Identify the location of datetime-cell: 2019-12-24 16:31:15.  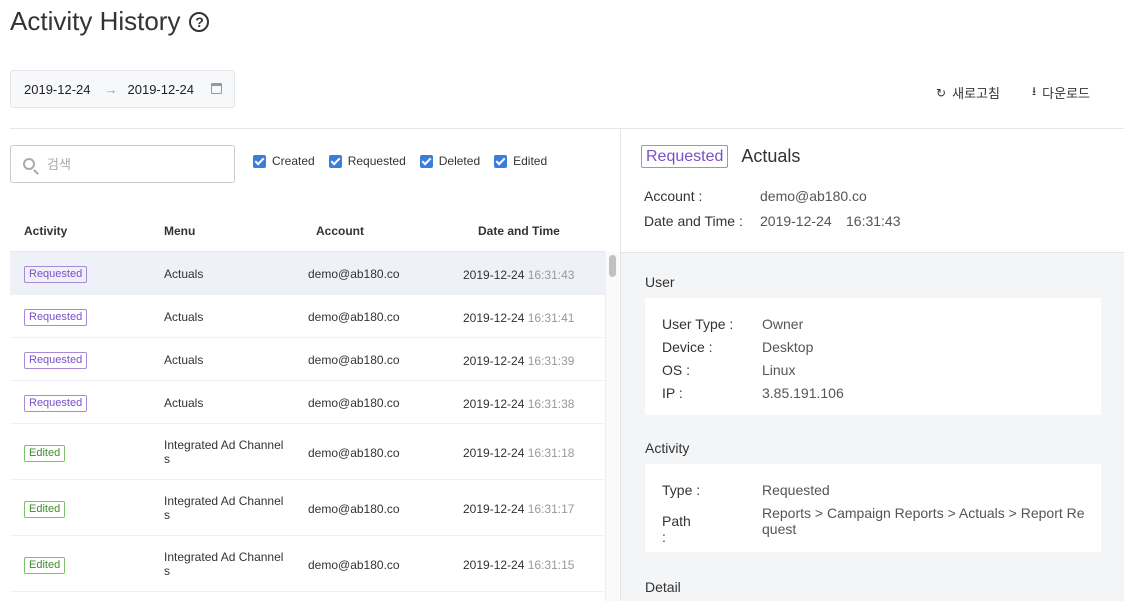
(518, 565).